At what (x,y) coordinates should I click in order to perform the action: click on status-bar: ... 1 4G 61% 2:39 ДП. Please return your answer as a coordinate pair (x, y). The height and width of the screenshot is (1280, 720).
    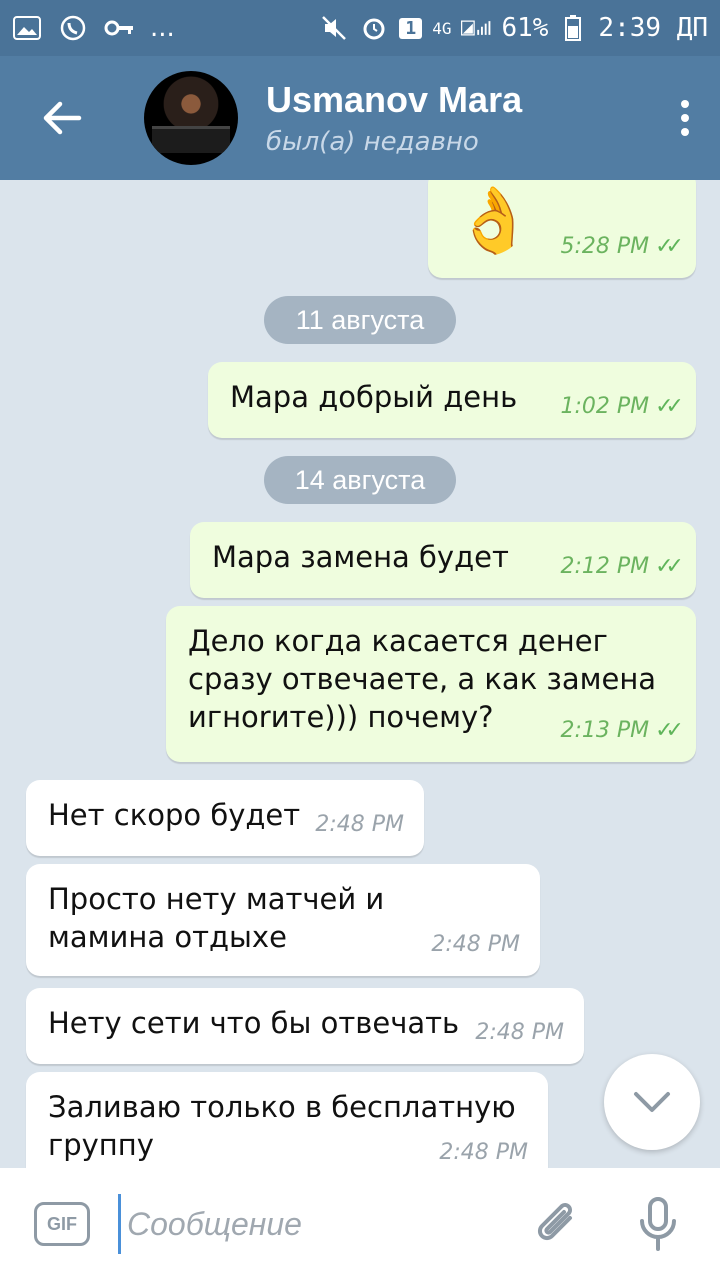
    Looking at the image, I should click on (360, 28).